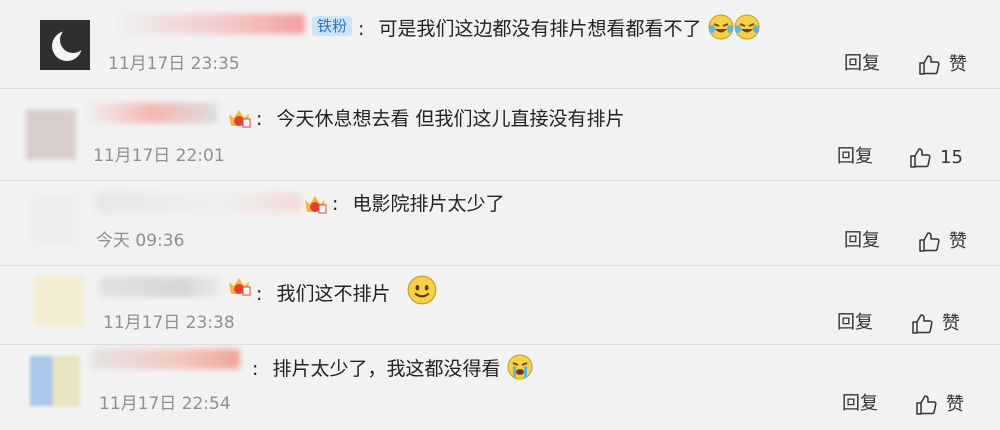 The height and width of the screenshot is (430, 1000). What do you see at coordinates (165, 404) in the screenshot?
I see `comment-time: 11月17日 22:54` at bounding box center [165, 404].